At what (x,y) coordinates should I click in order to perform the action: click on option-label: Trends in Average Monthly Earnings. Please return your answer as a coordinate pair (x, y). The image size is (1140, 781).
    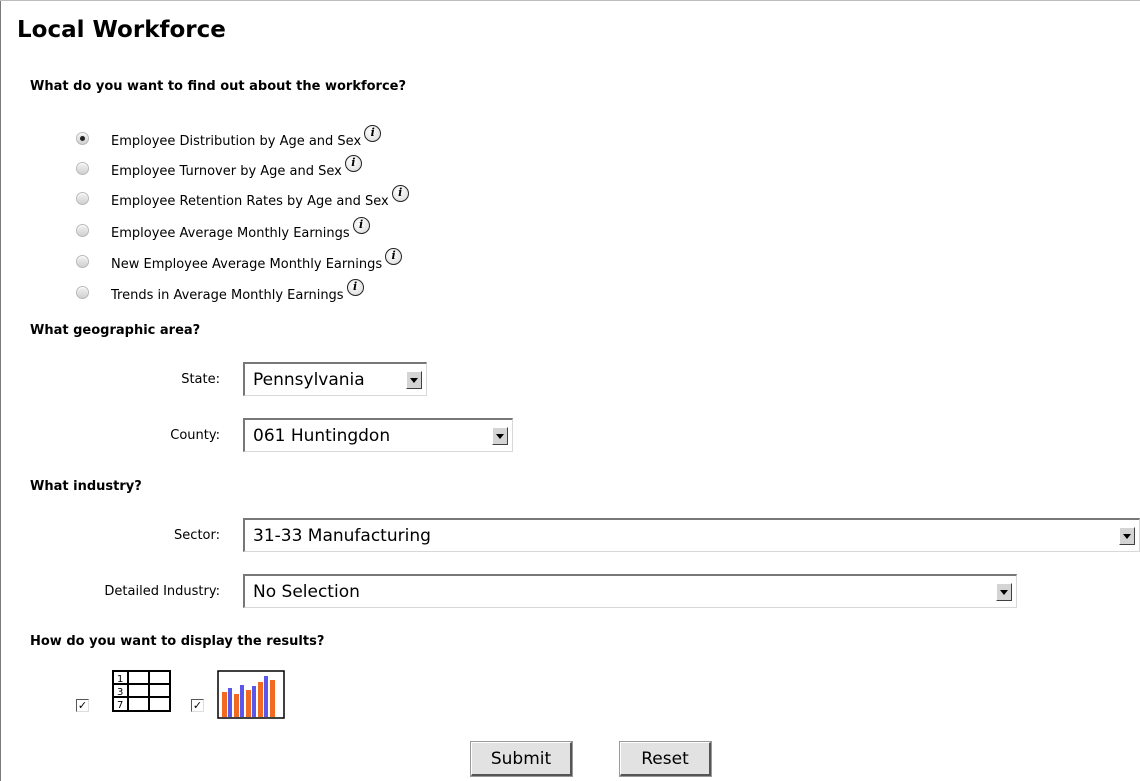
    Looking at the image, I should click on (227, 295).